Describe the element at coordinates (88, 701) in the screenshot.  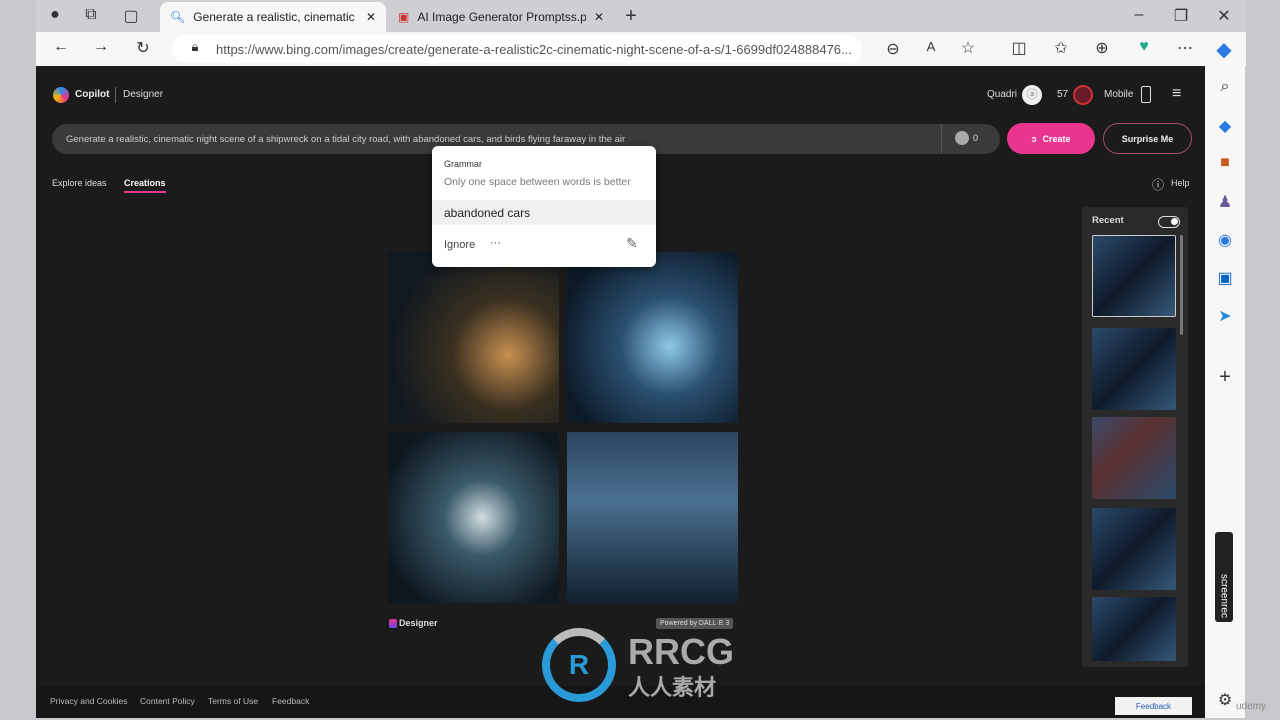
I see `footer-link-privacy: Privacy and Cookies` at that location.